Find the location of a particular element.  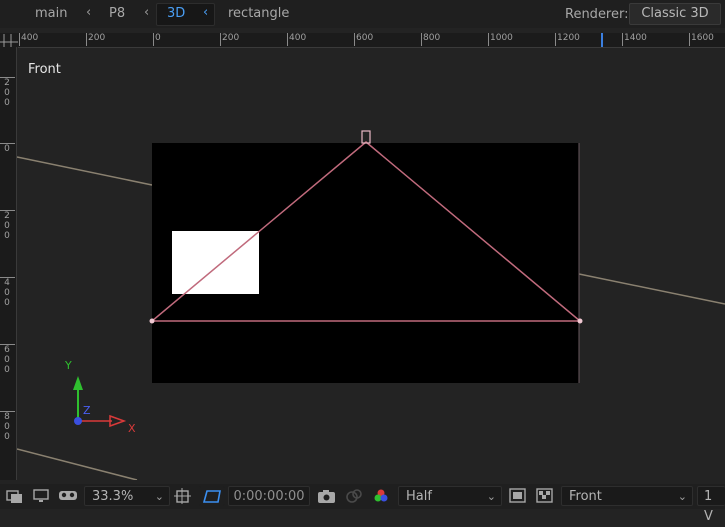

vertical-ruler: 200 0 200 400 600 800 is located at coordinates (8, 263).